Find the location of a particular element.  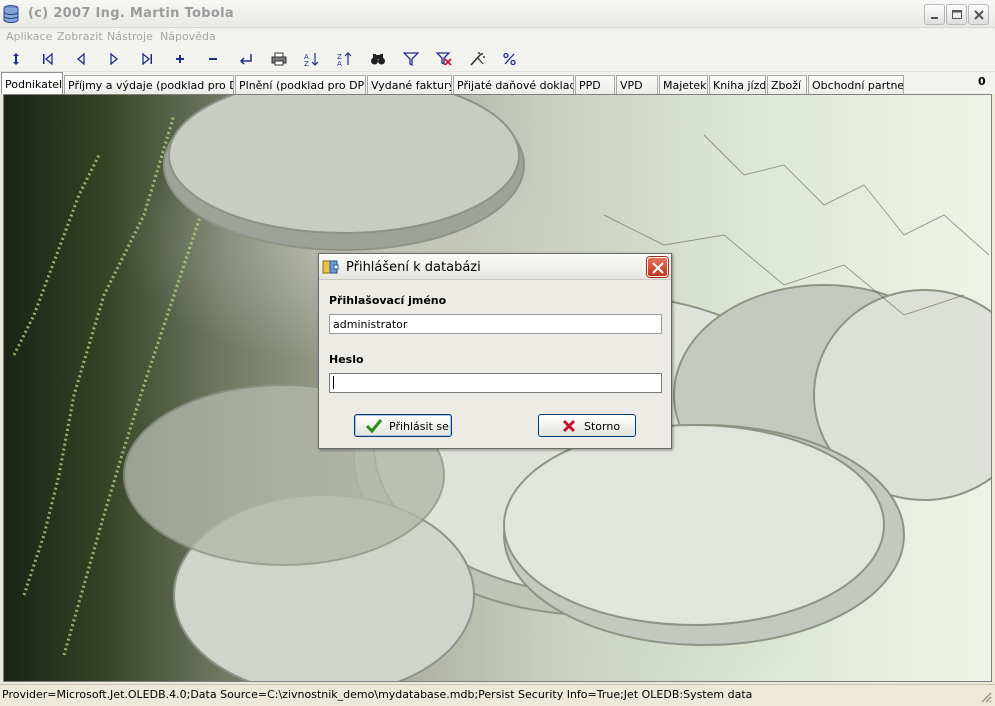

next-record-button is located at coordinates (114, 59).